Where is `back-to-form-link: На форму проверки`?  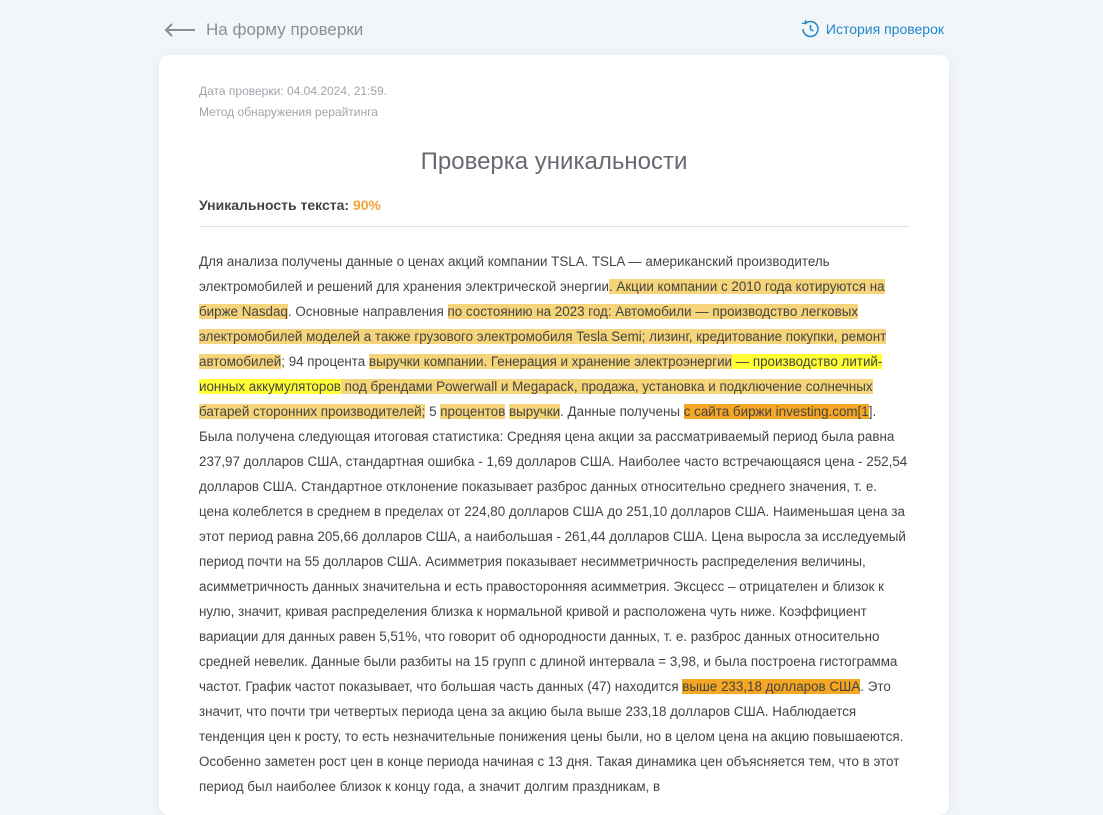
back-to-form-link: На форму проверки is located at coordinates (263, 30).